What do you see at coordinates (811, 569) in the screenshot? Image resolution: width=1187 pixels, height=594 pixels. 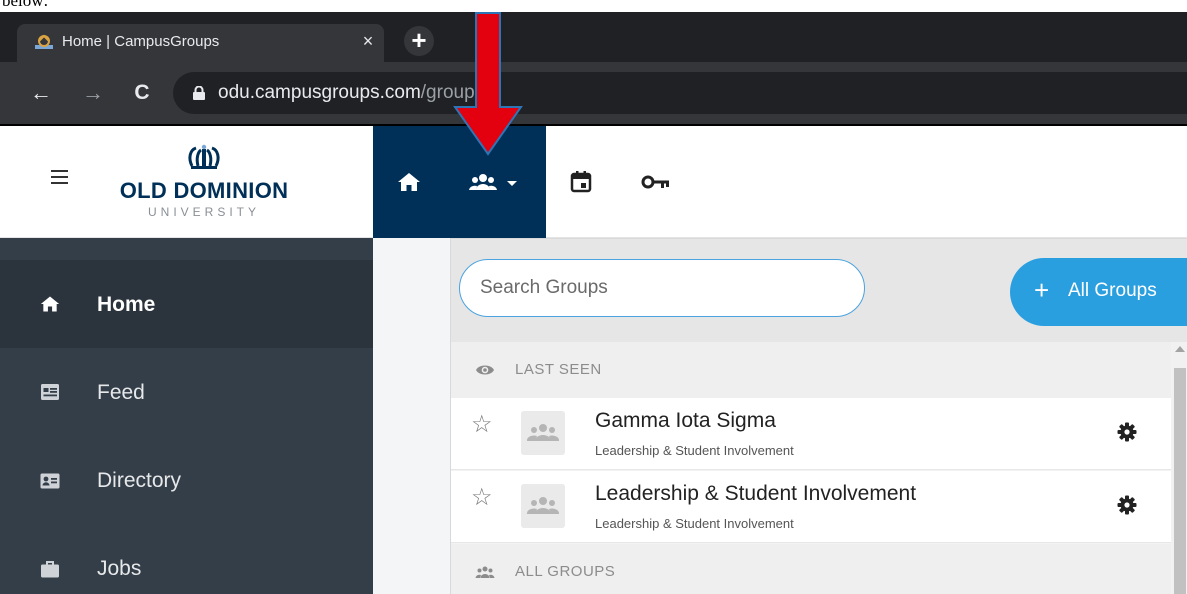 I see `all-groups-section-header: ALL GROUPS` at bounding box center [811, 569].